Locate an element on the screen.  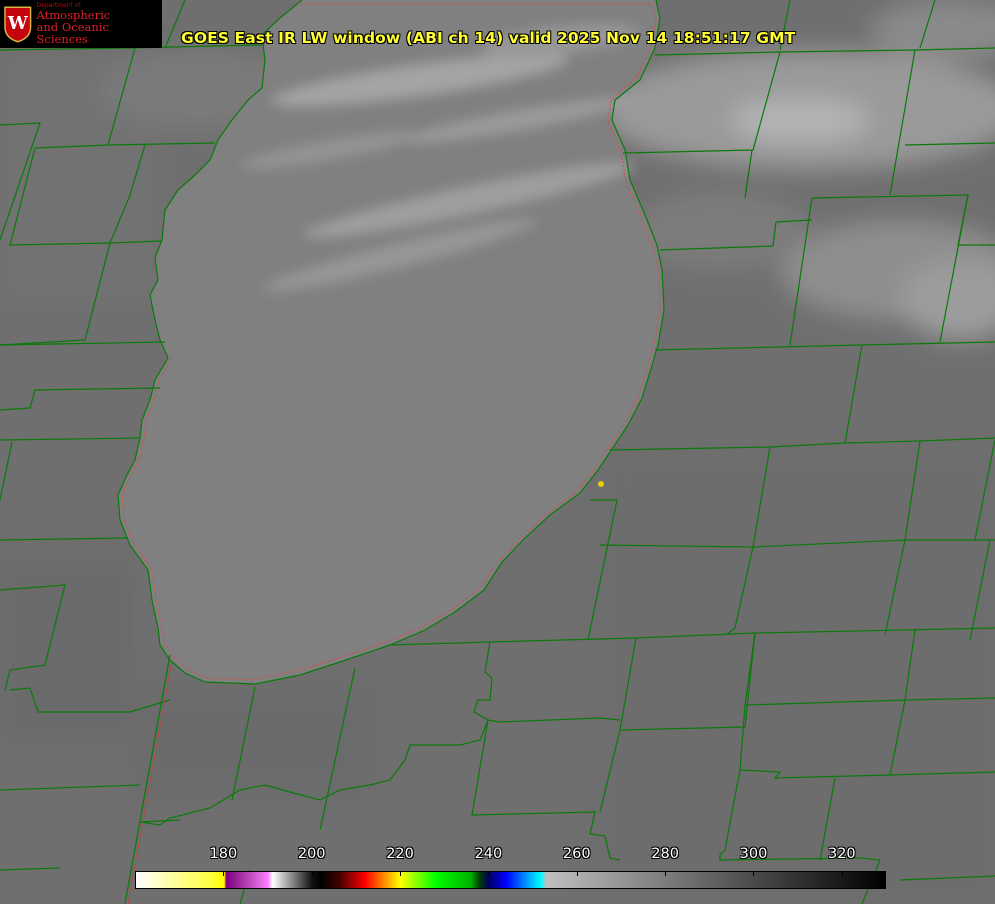
colorbar is located at coordinates (510, 880).